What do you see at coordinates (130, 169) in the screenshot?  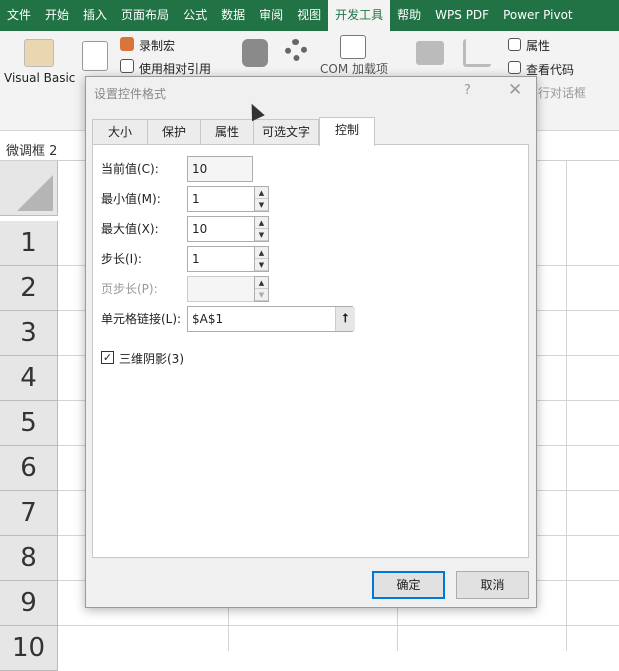 I see `current-value-label: 当前值(C):` at bounding box center [130, 169].